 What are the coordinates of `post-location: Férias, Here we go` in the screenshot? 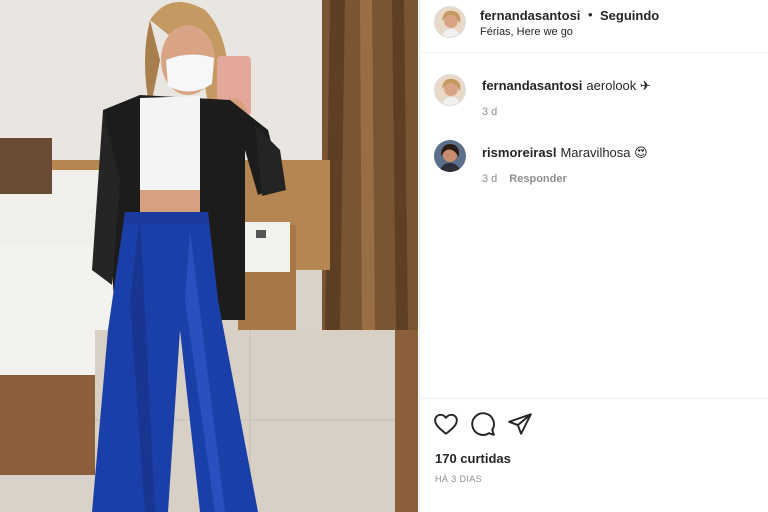 It's located at (526, 32).